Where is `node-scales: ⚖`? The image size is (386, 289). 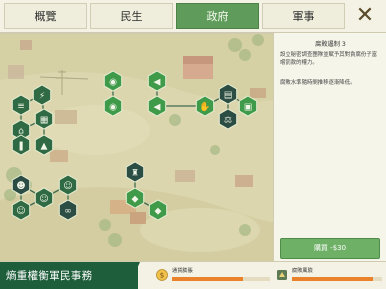 node-scales: ⚖ is located at coordinates (228, 119).